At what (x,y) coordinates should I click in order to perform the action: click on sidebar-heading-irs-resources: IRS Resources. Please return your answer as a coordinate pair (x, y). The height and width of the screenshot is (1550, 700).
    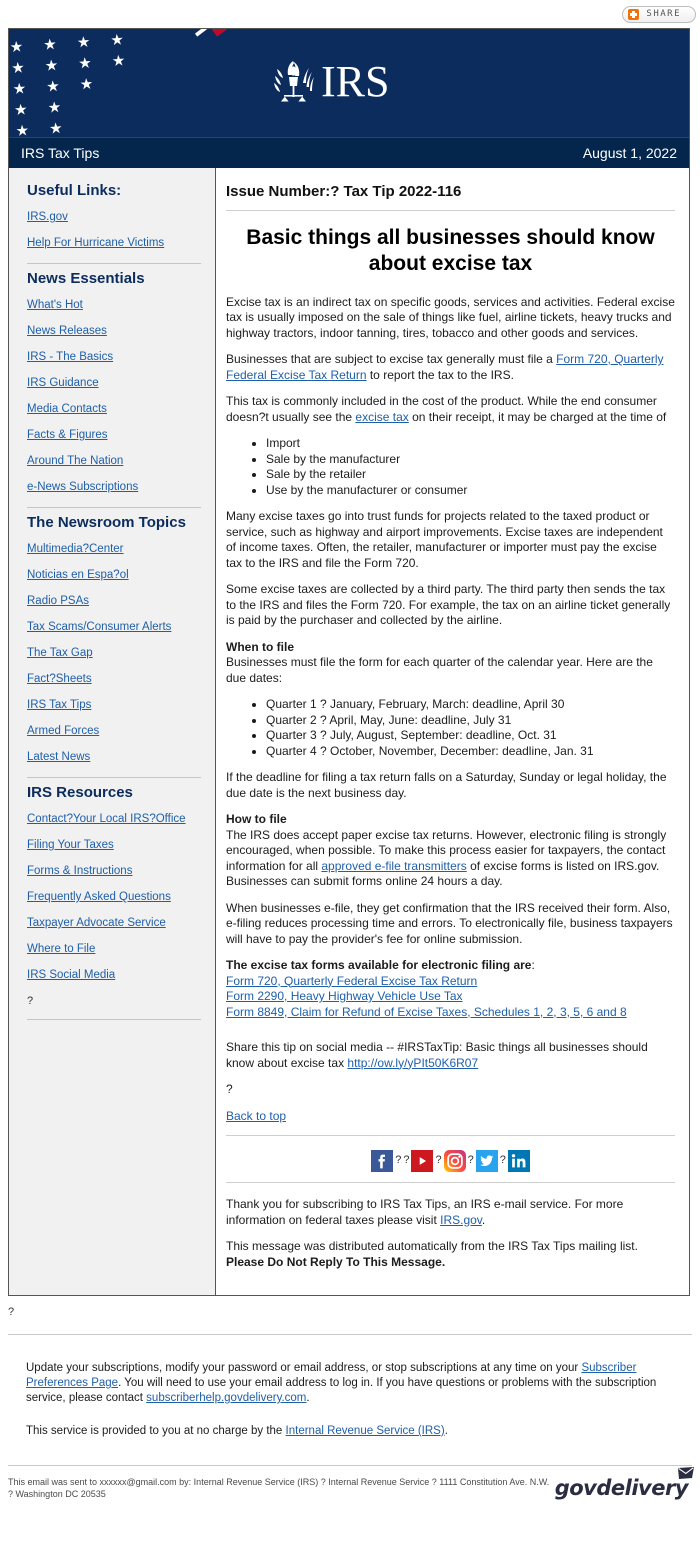
    Looking at the image, I should click on (80, 792).